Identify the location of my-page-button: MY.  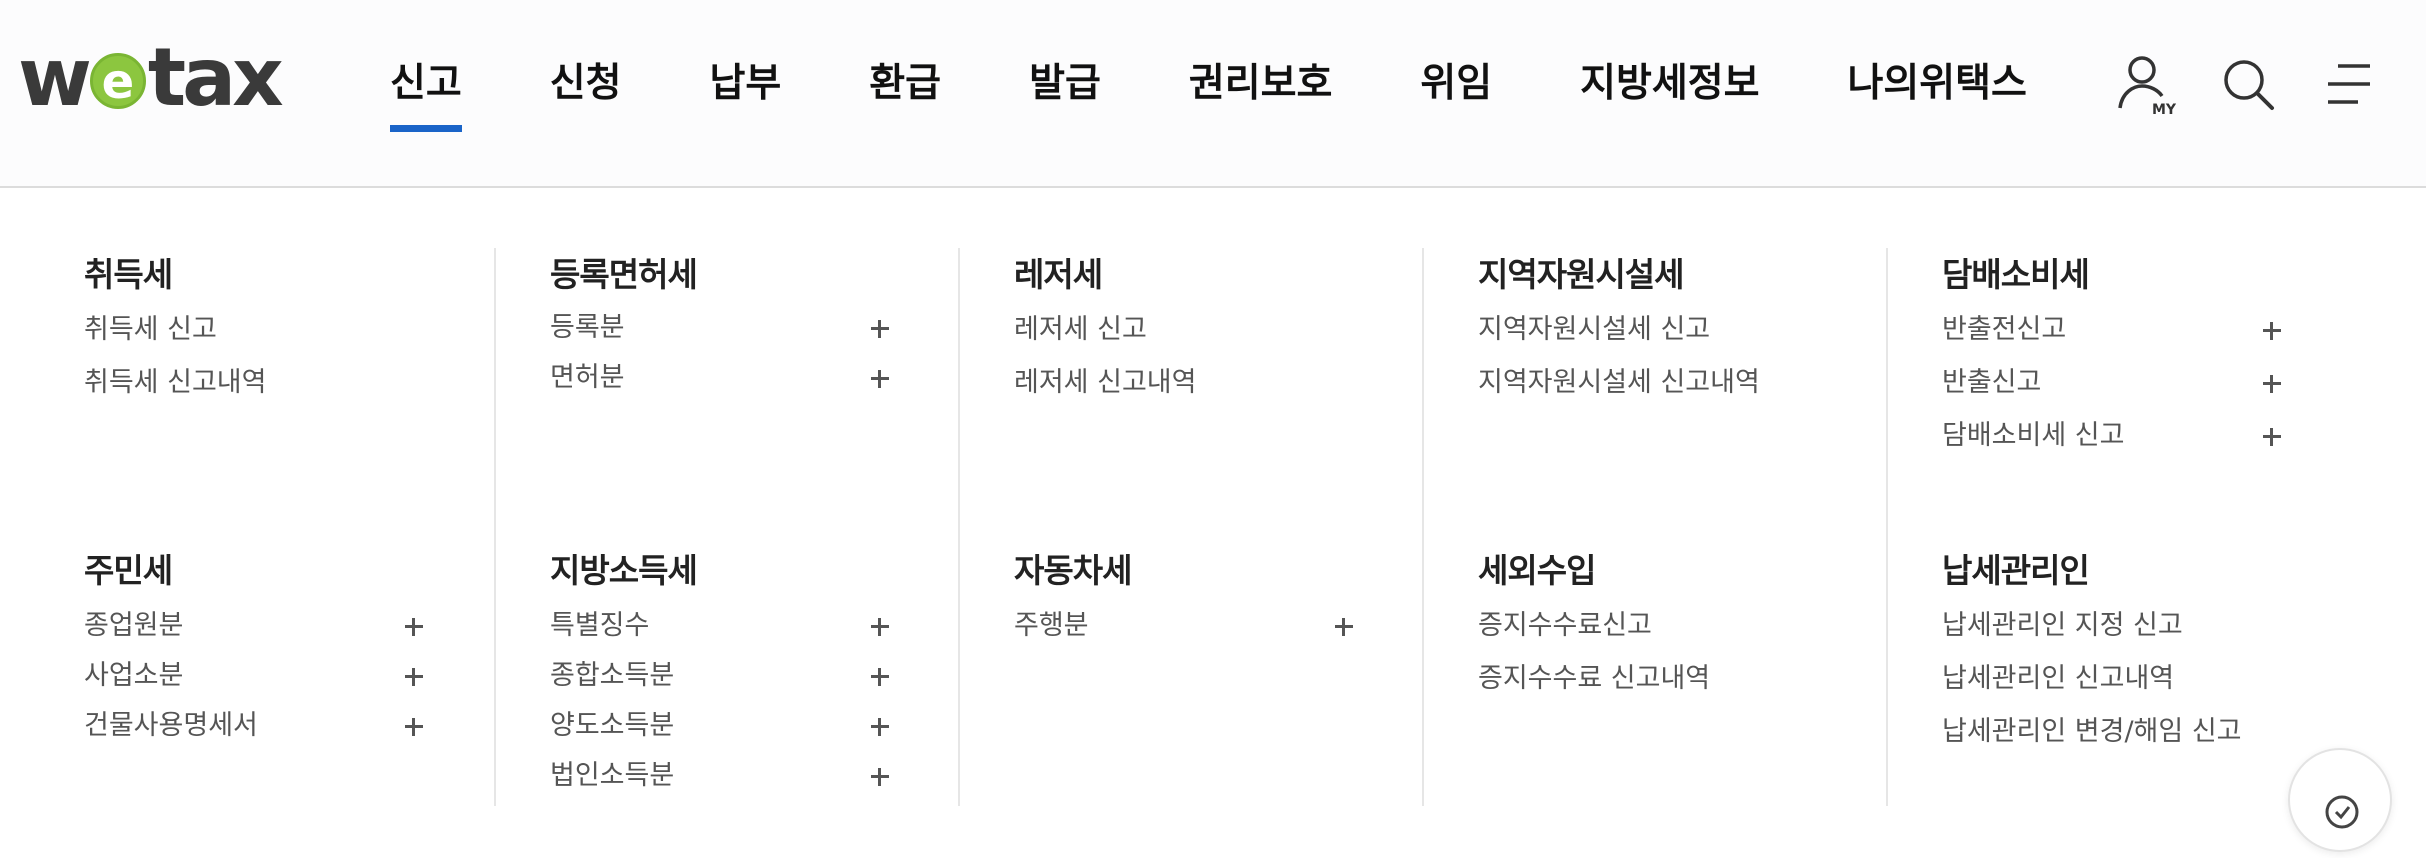
(2144, 85).